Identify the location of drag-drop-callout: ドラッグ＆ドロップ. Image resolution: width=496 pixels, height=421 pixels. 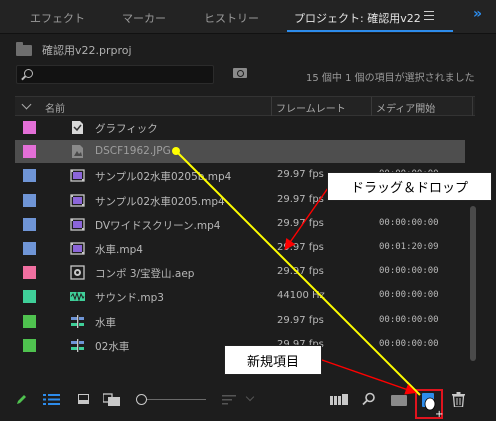
(409, 186).